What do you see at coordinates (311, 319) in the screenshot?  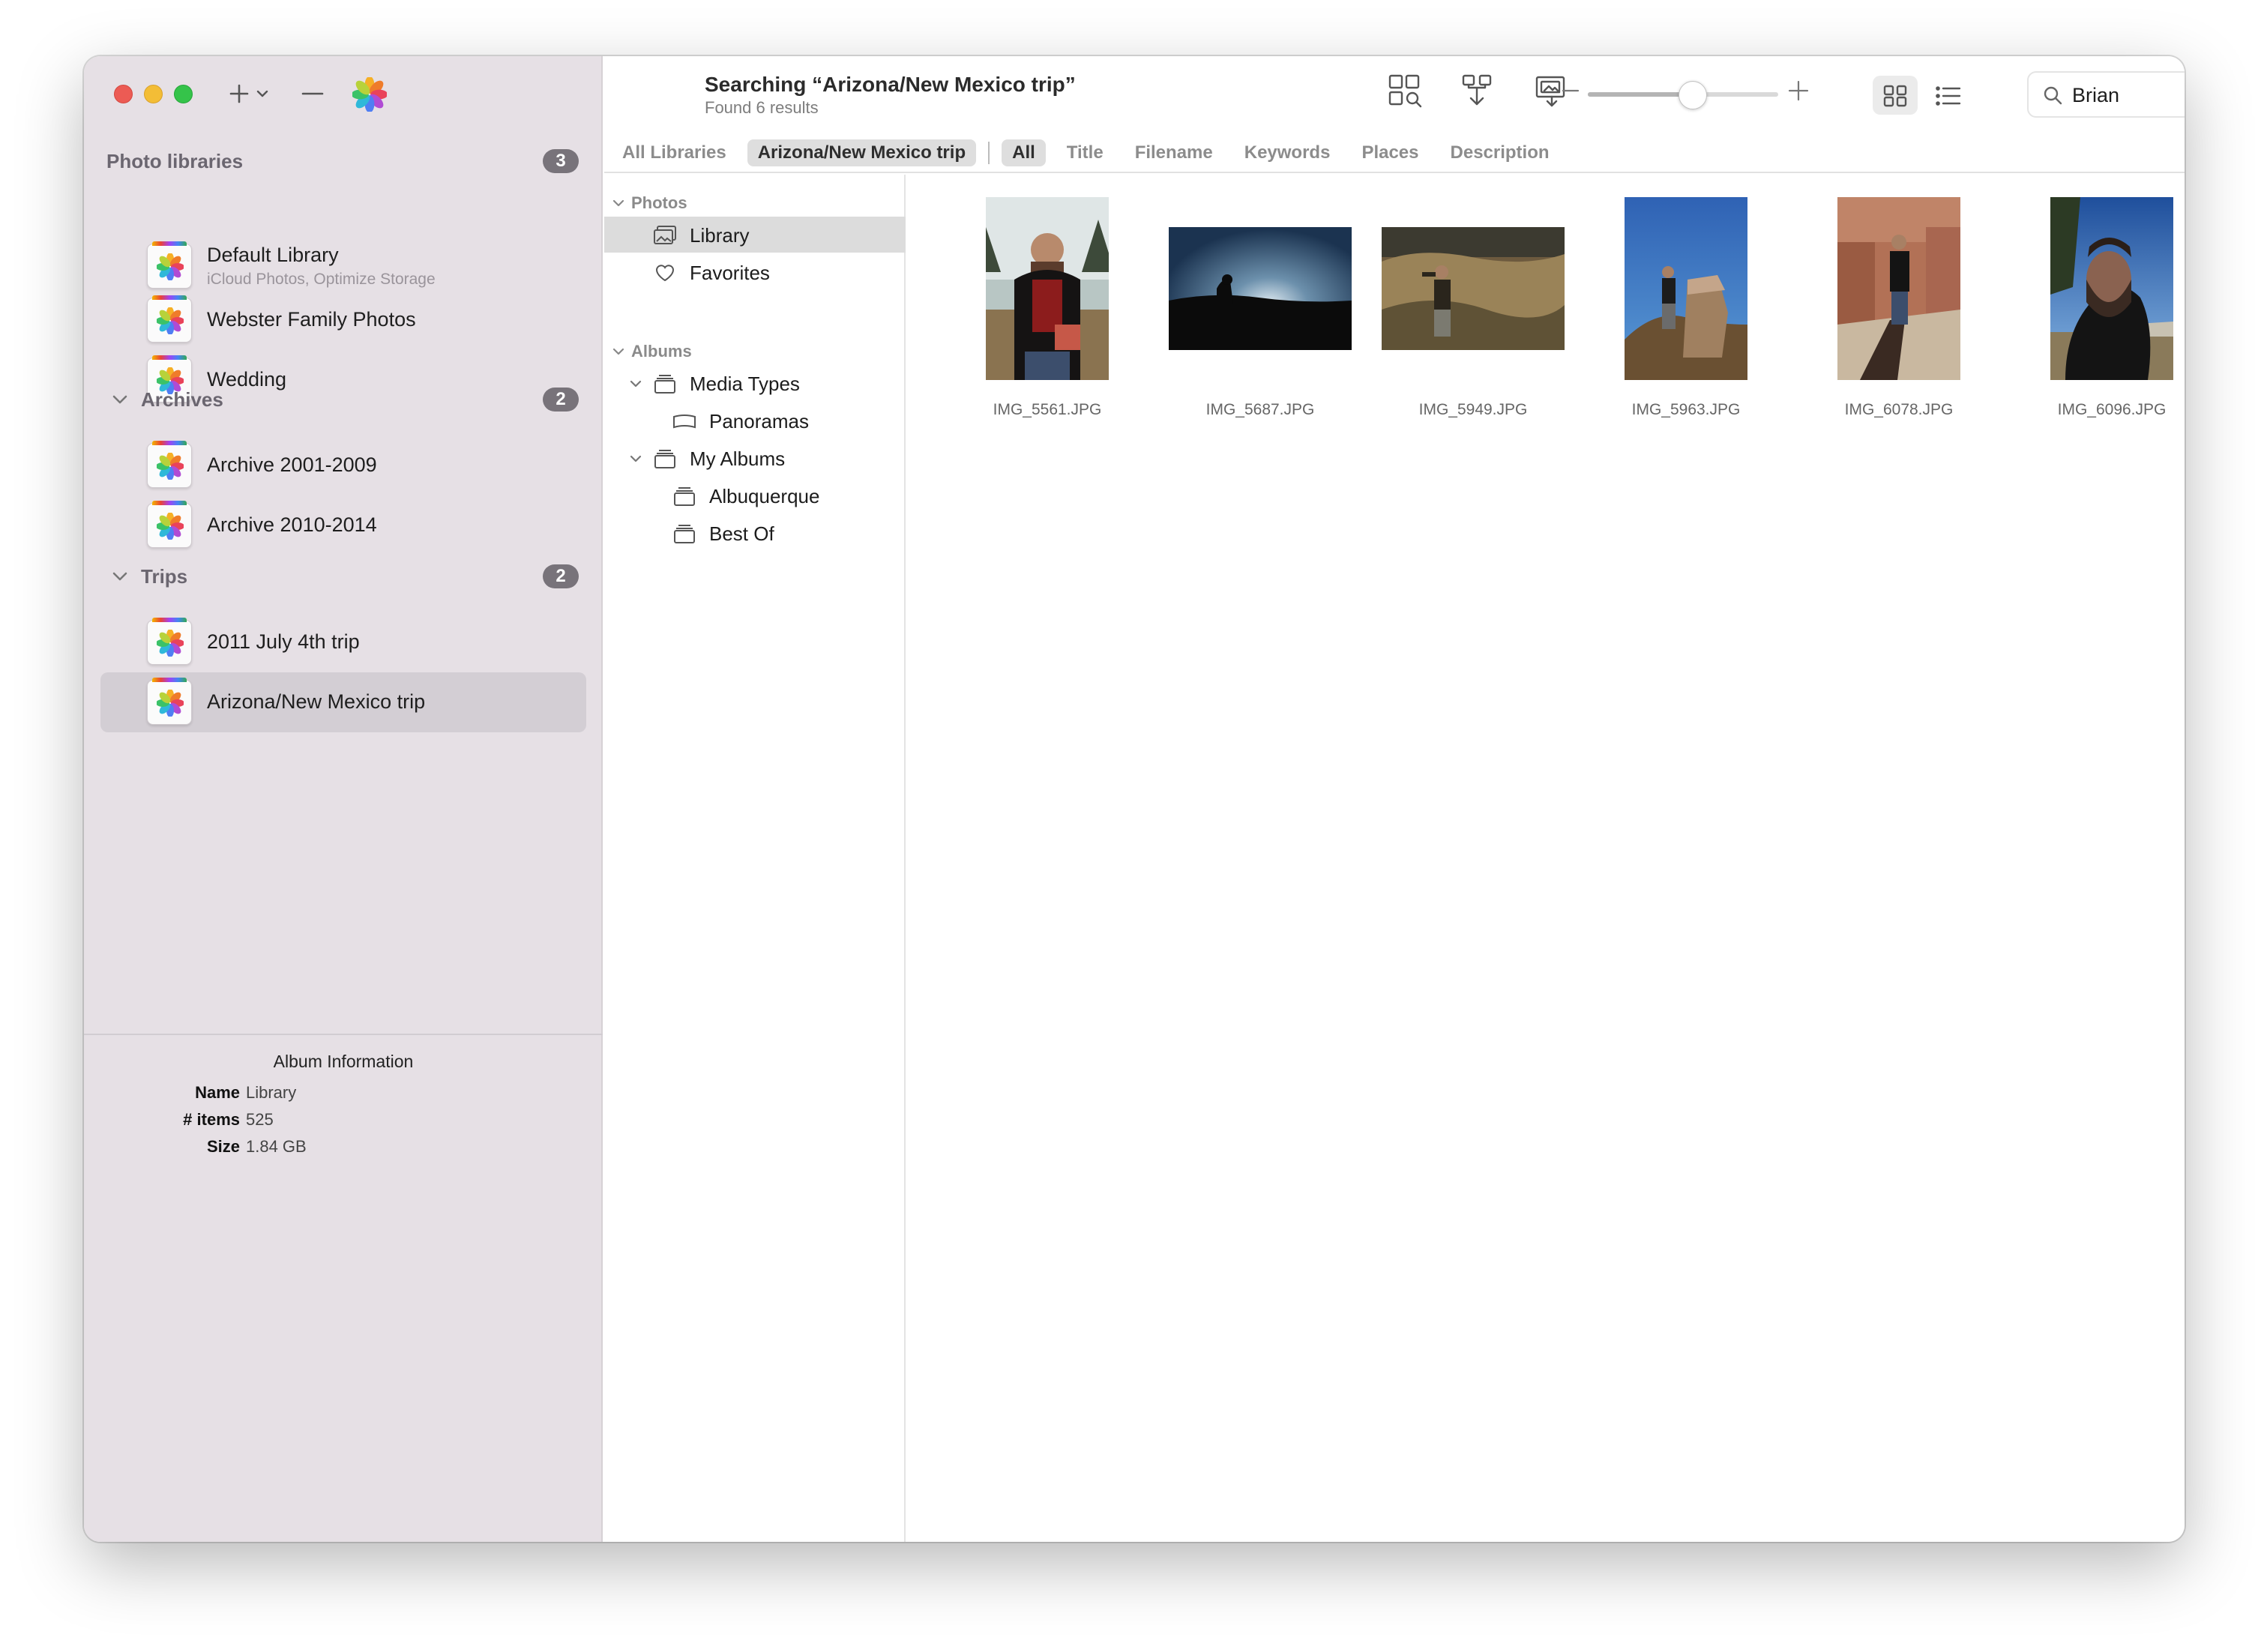 I see `library-label: Webster Family Photos` at bounding box center [311, 319].